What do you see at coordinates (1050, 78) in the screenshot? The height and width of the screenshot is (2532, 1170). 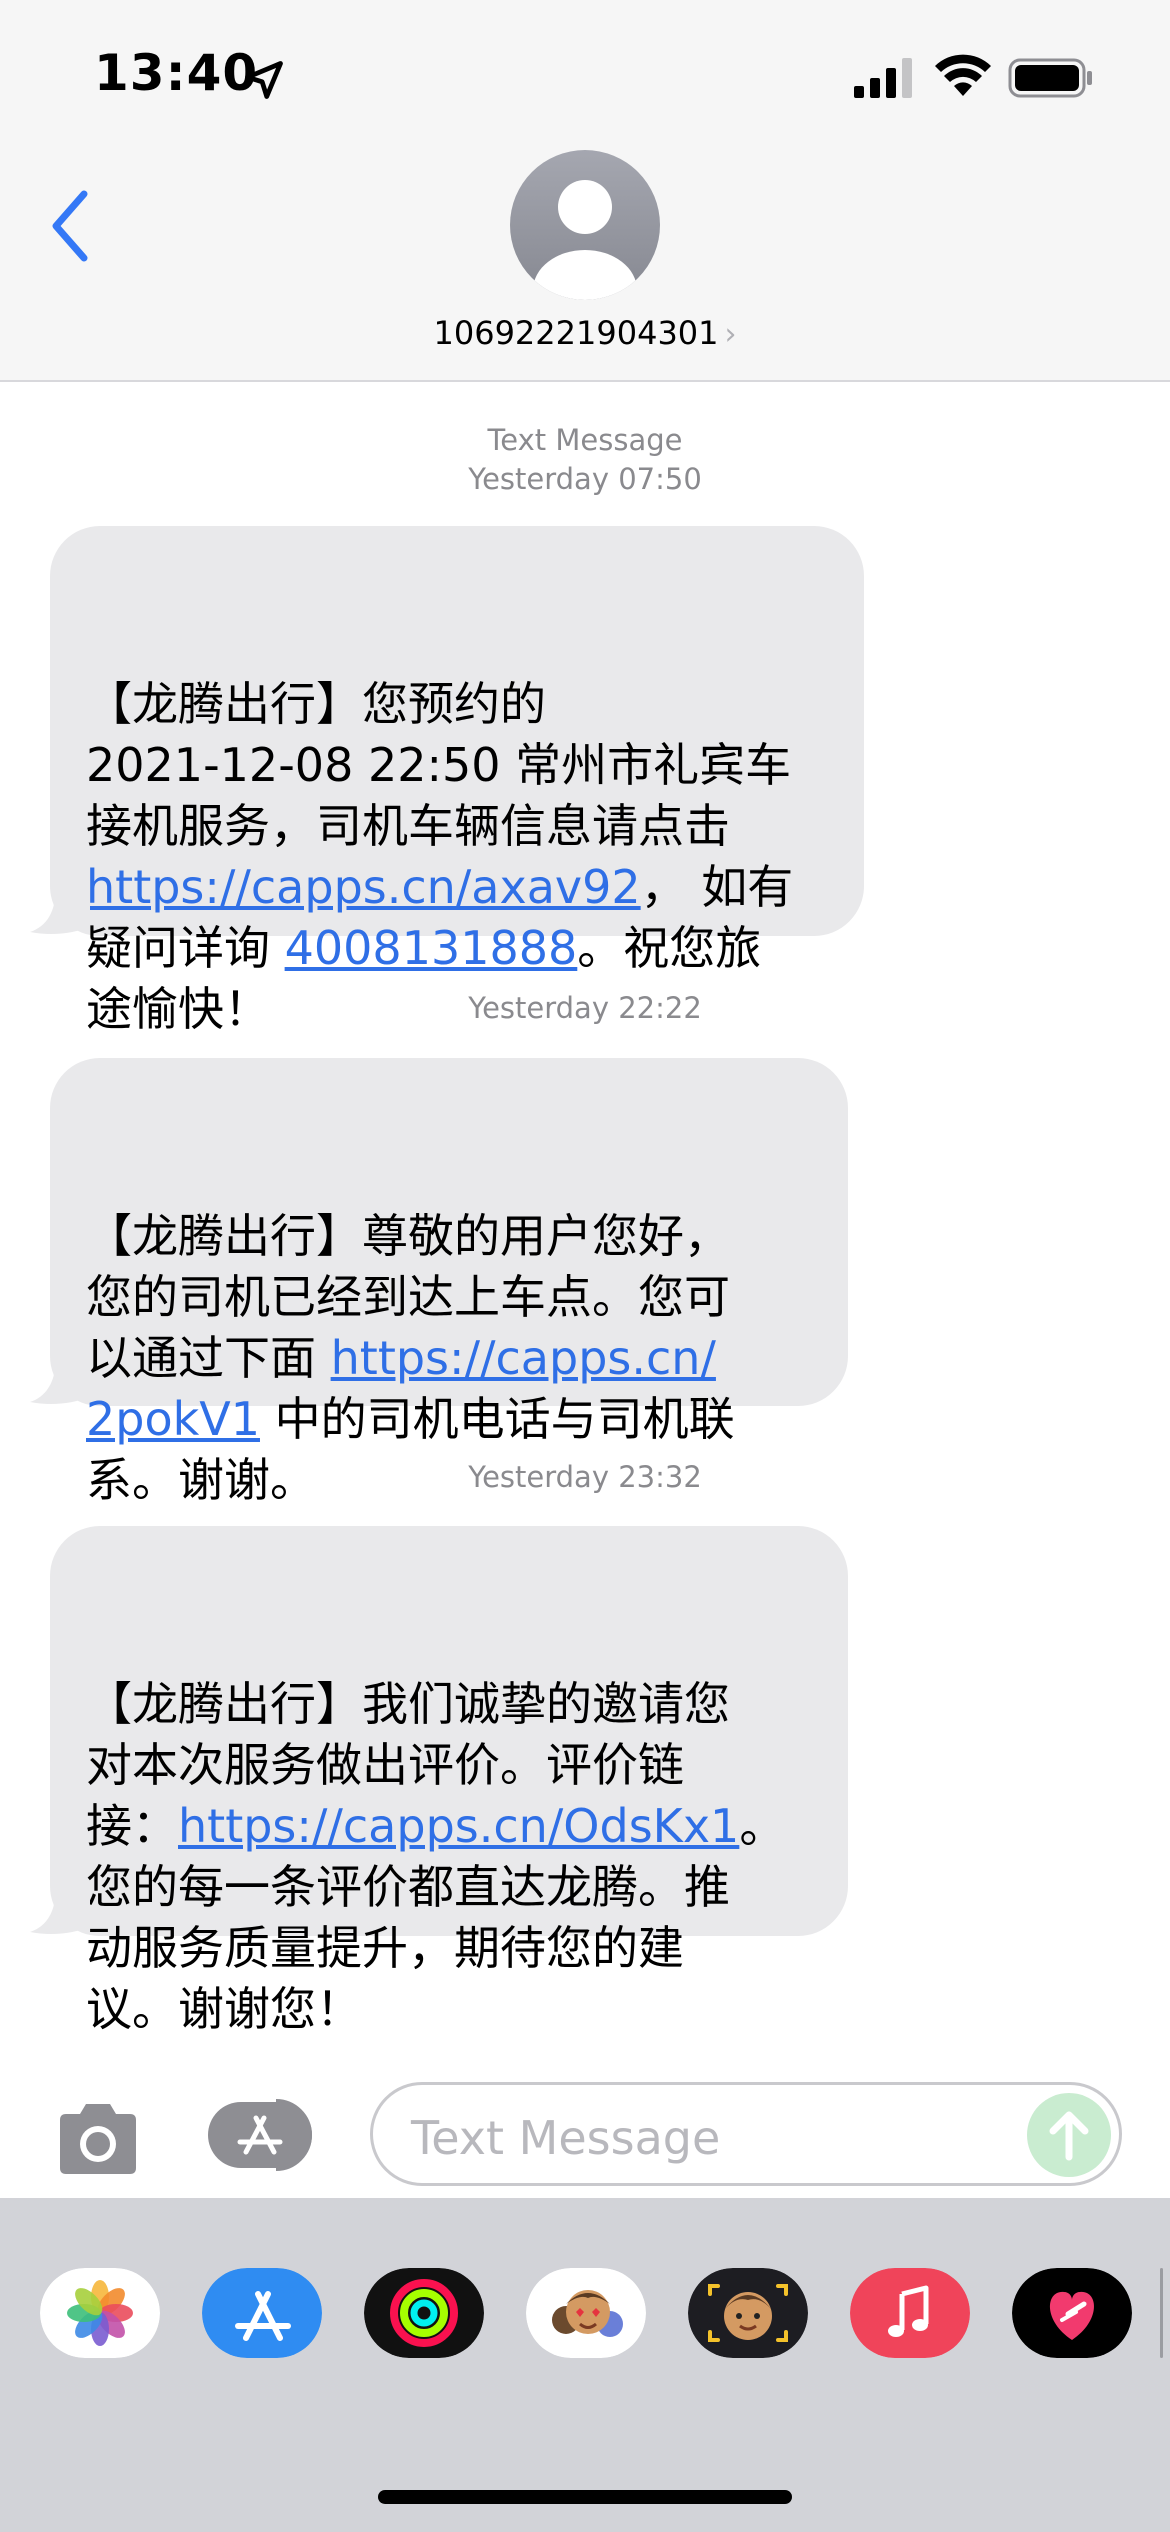 I see `battery-icon` at bounding box center [1050, 78].